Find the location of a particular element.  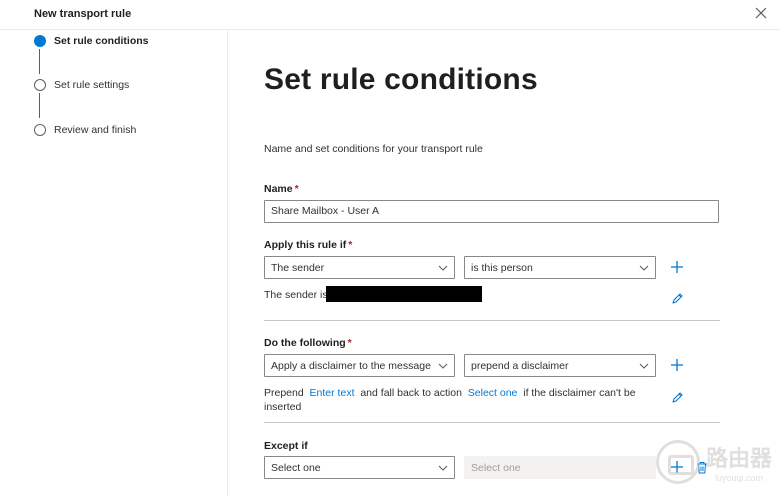

panel-title: New transport rule is located at coordinates (83, 14).